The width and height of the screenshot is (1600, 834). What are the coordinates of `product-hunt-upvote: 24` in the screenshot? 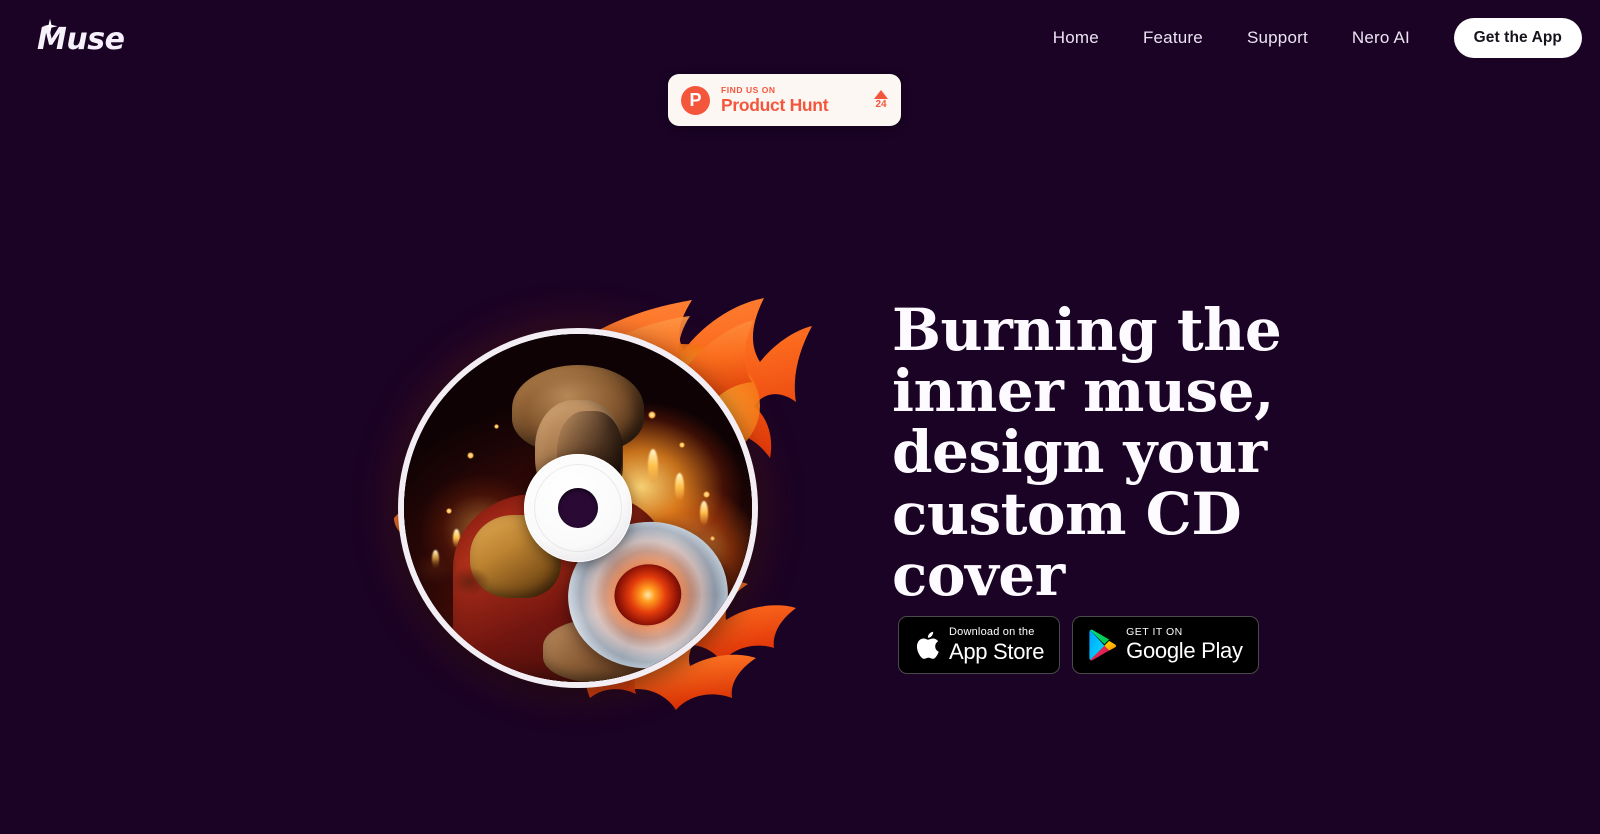 It's located at (880, 100).